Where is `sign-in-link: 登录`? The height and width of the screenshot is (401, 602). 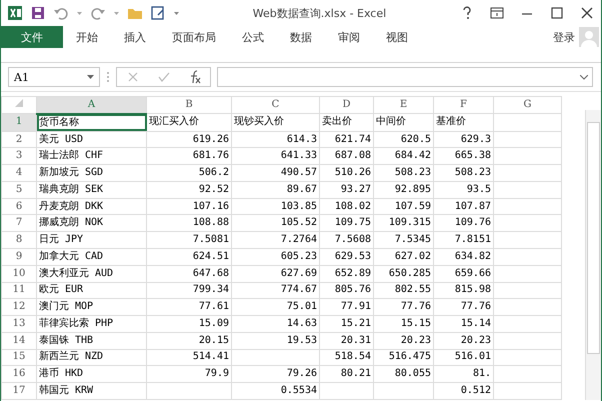 sign-in-link: 登录 is located at coordinates (566, 37).